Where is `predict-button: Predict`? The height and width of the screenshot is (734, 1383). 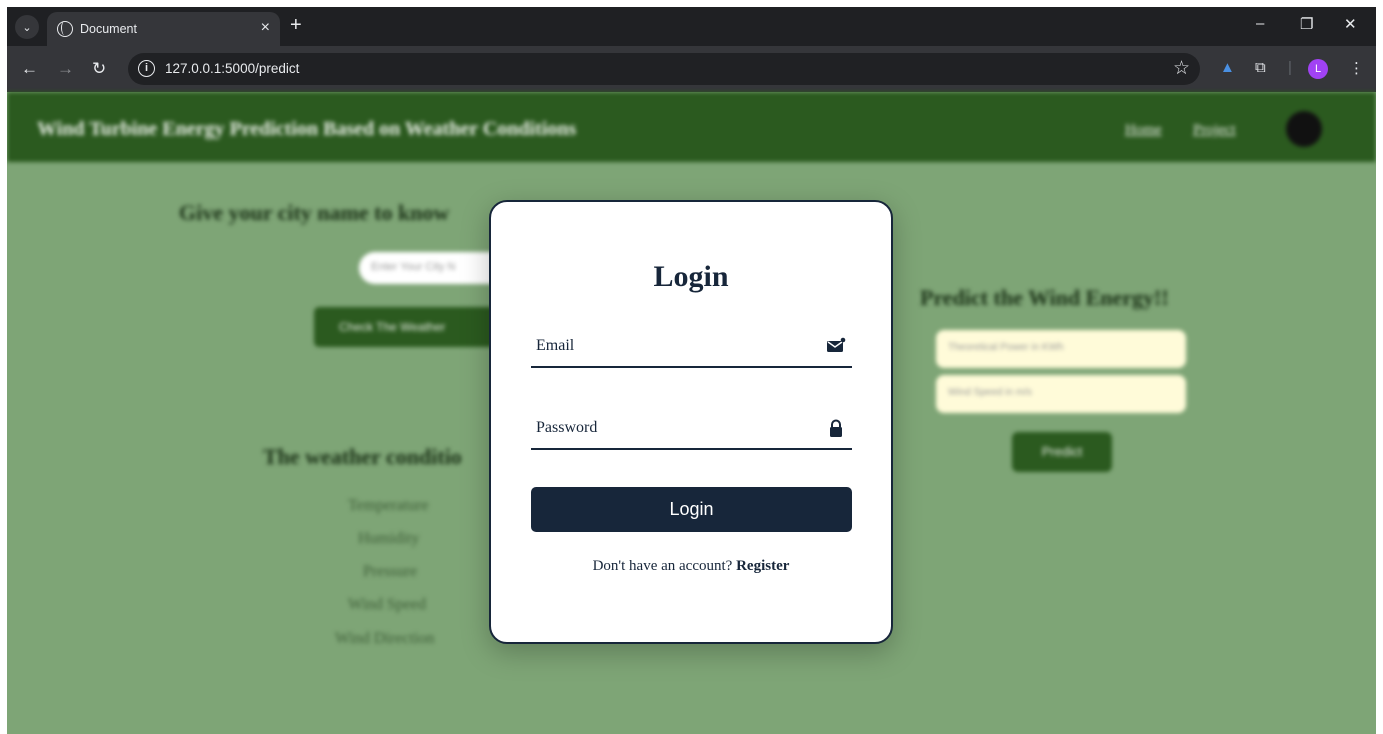 predict-button: Predict is located at coordinates (1062, 452).